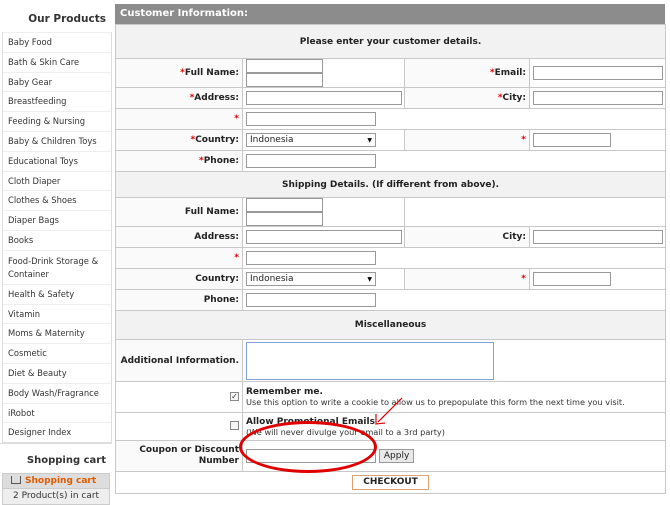 The image size is (670, 505). Describe the element at coordinates (57, 220) in the screenshot. I see `category-item: Diaper Bags` at that location.